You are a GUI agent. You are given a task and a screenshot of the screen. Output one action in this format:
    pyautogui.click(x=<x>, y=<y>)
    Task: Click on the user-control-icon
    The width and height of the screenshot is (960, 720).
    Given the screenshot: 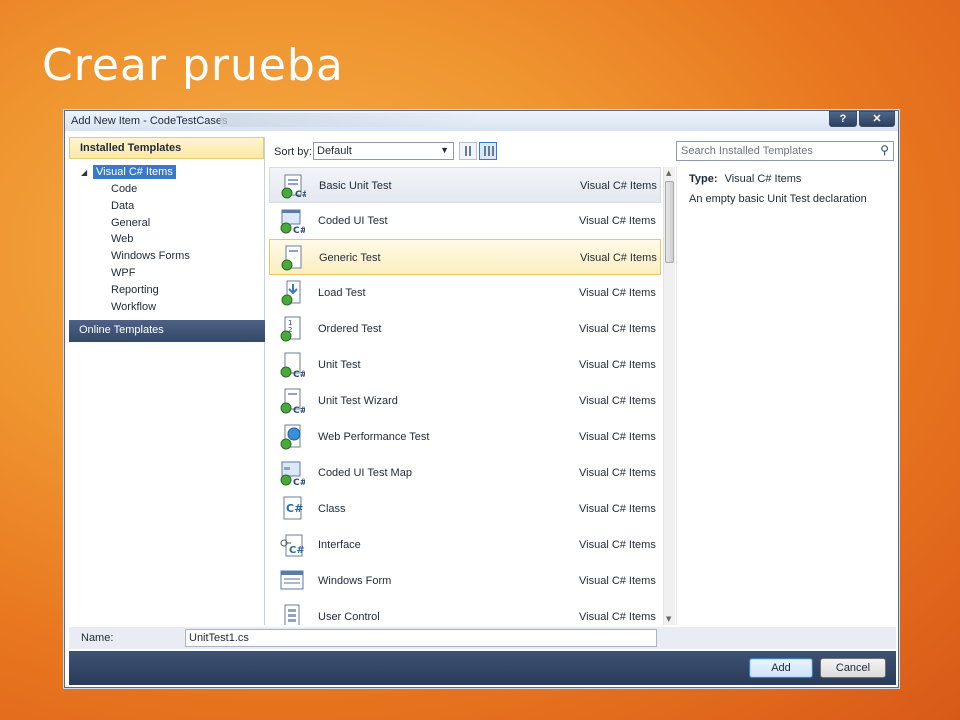 What is the action you would take?
    pyautogui.click(x=292, y=614)
    